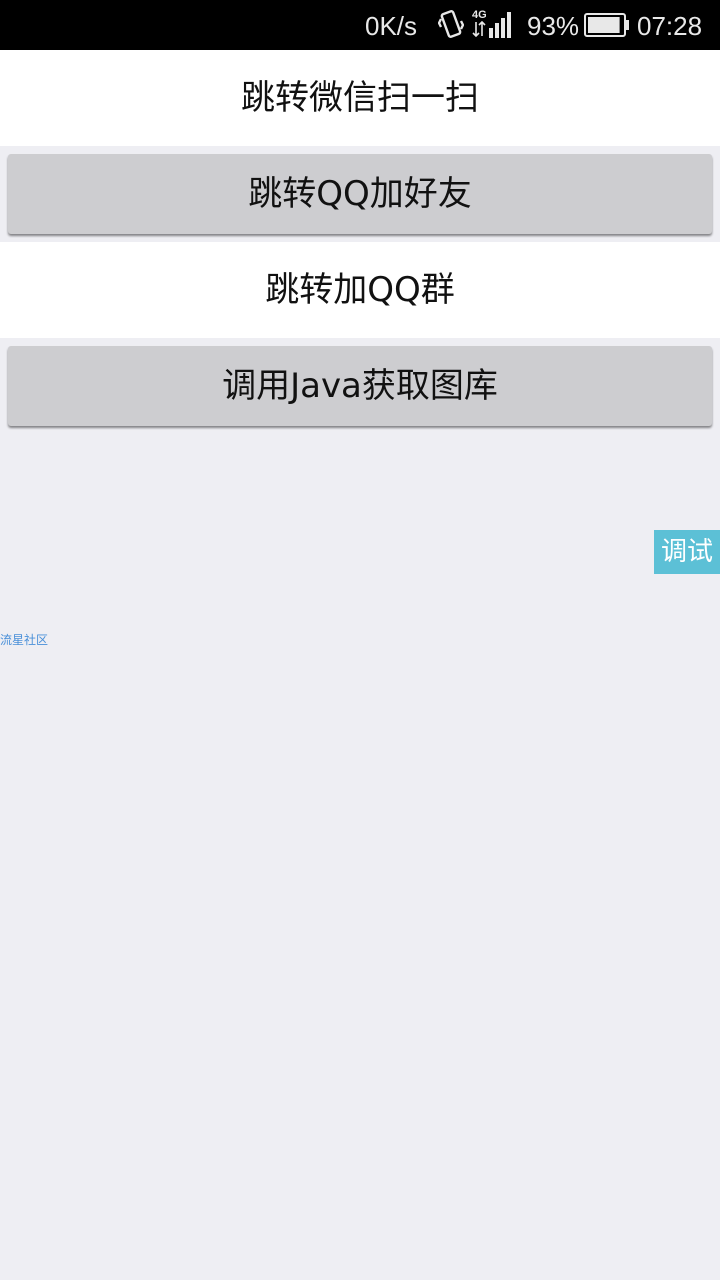  What do you see at coordinates (670, 26) in the screenshot?
I see `clock: 07:28` at bounding box center [670, 26].